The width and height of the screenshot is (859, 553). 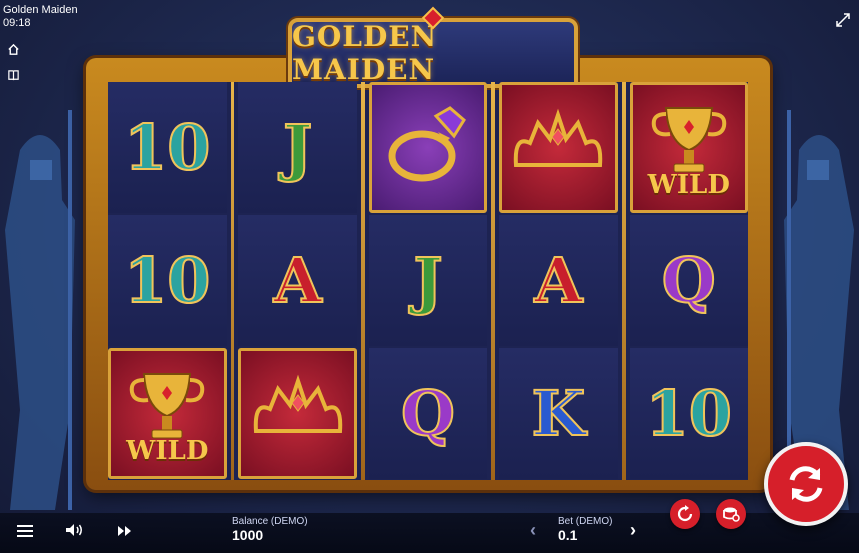 I want to click on home-icon, so click(x=13, y=49).